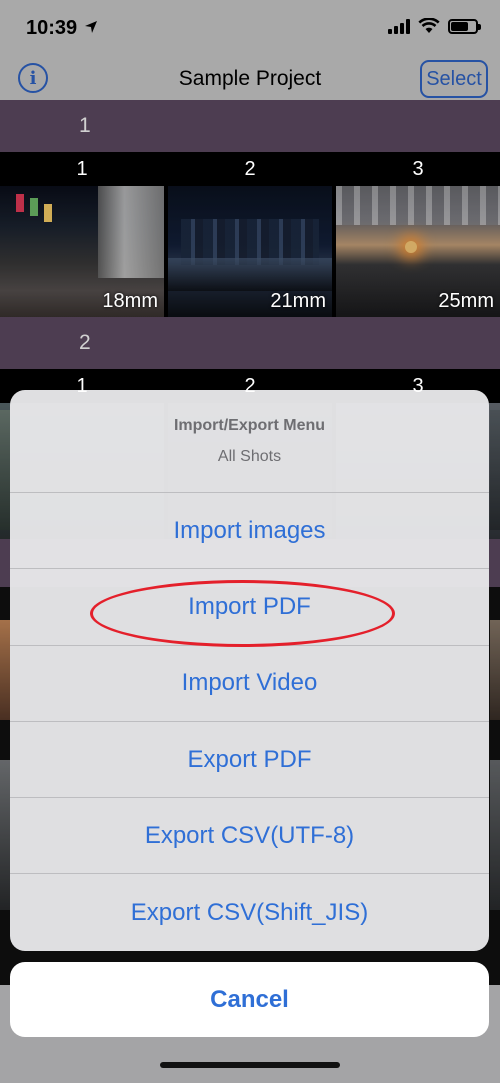 This screenshot has height=1083, width=500. What do you see at coordinates (249, 425) in the screenshot?
I see `action-sheet-title: Import/Export Menu` at bounding box center [249, 425].